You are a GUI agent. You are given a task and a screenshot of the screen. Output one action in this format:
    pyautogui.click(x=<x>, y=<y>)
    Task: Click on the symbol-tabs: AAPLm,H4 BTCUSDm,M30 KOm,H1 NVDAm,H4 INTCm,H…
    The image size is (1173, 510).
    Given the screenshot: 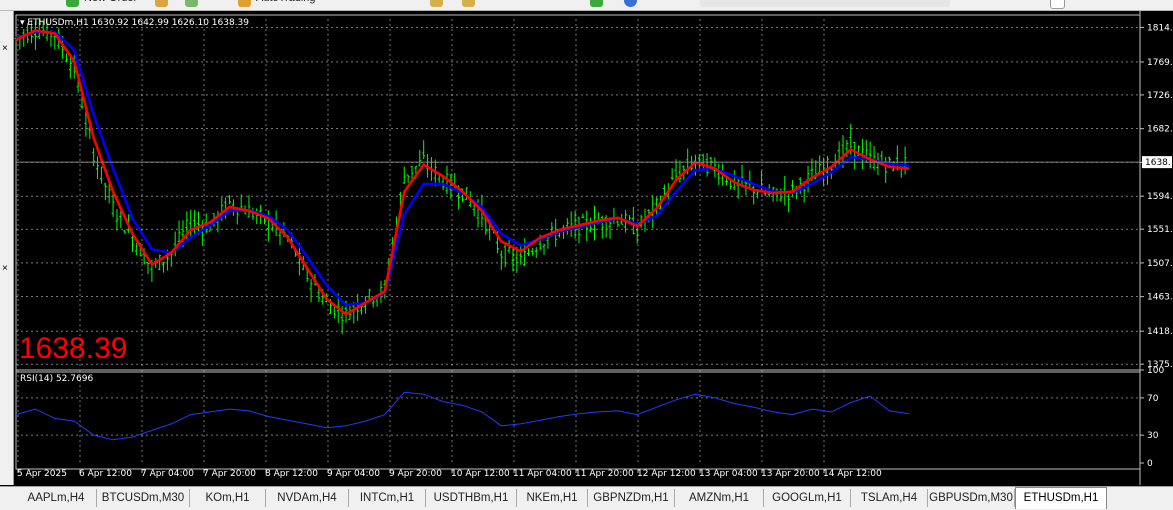 What is the action you would take?
    pyautogui.click(x=586, y=498)
    